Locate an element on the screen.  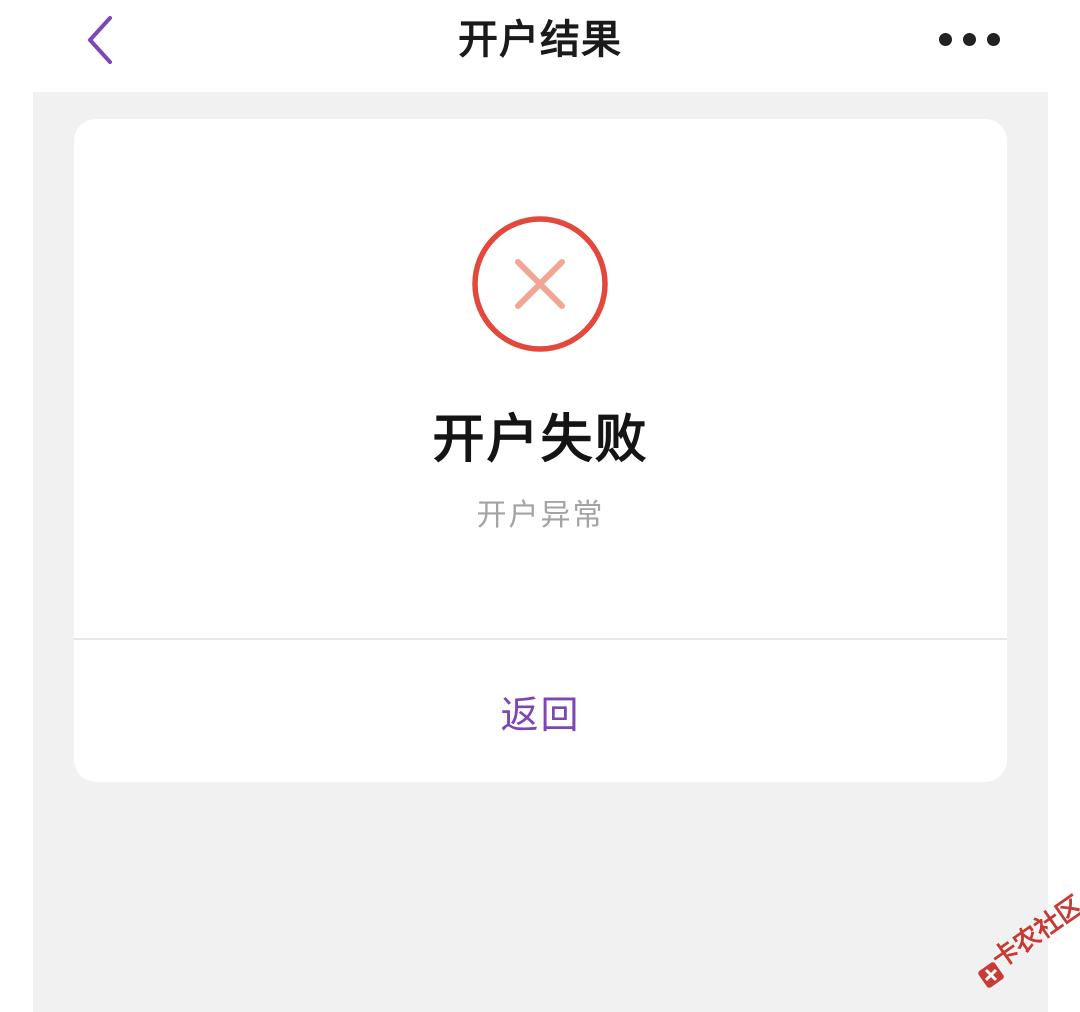
more-options-button is located at coordinates (969, 39).